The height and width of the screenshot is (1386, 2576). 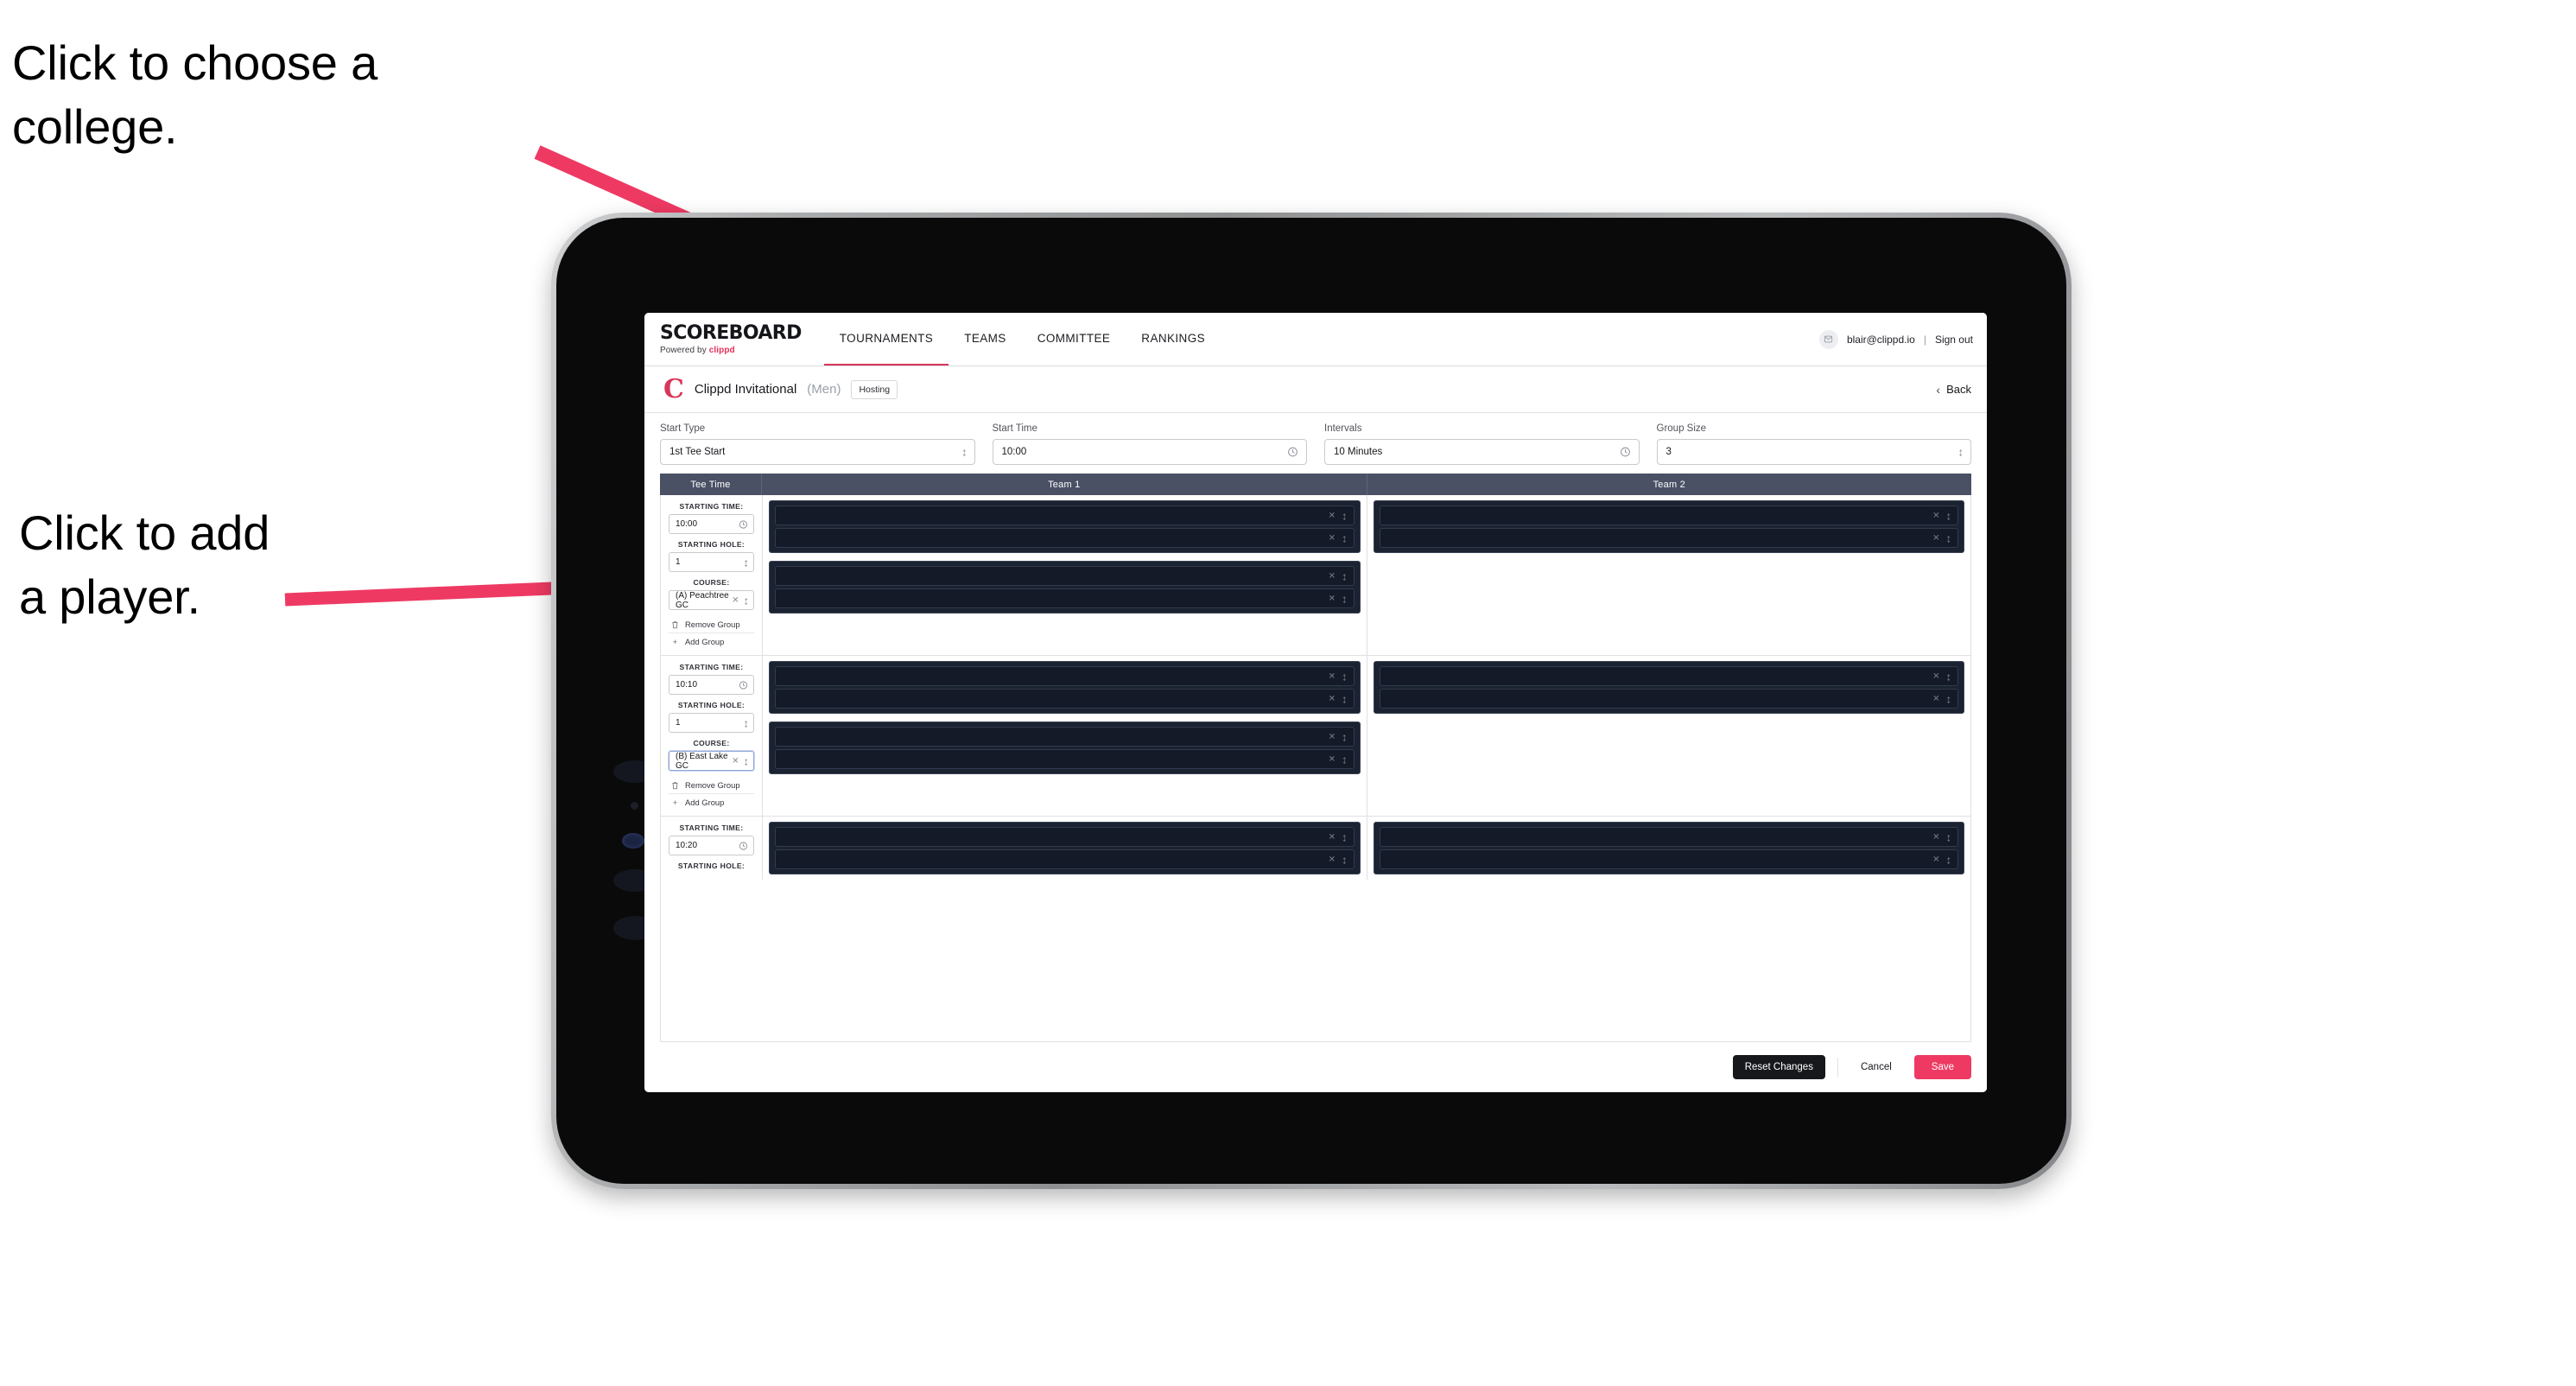 I want to click on nav-tab-committee: COMMITTEE, so click(x=1074, y=339).